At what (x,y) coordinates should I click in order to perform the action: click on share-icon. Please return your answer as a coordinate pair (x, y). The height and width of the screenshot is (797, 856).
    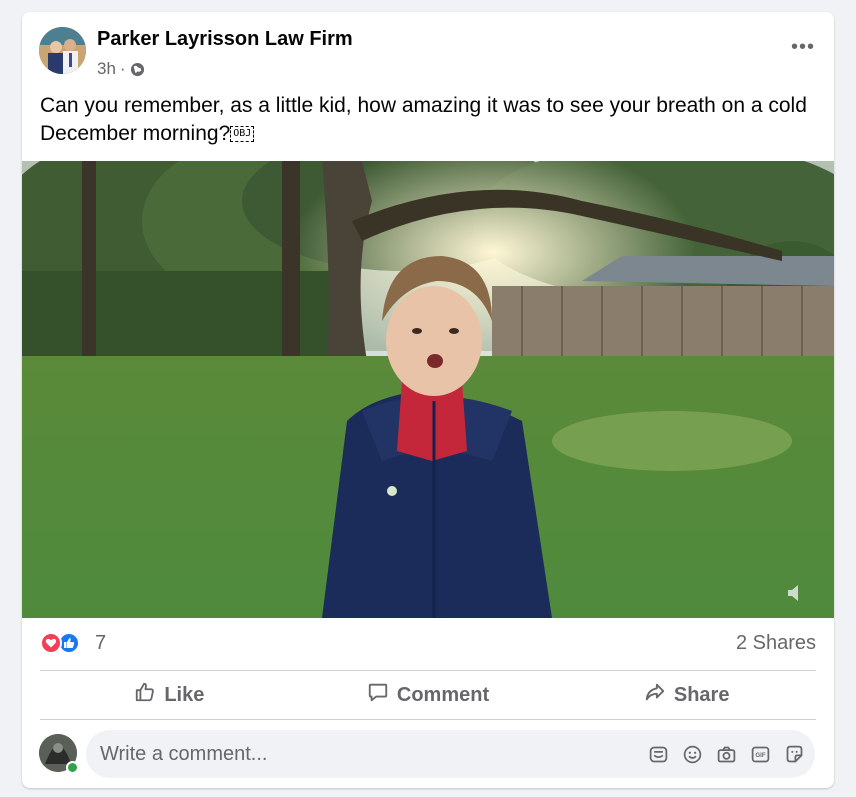
    Looking at the image, I should click on (655, 695).